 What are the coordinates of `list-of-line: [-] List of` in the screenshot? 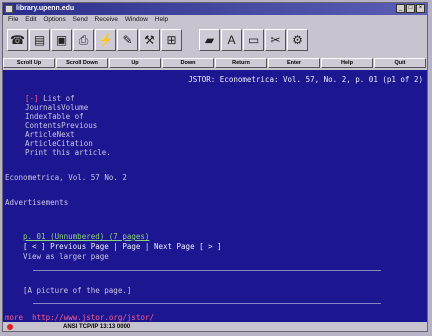 It's located at (50, 98).